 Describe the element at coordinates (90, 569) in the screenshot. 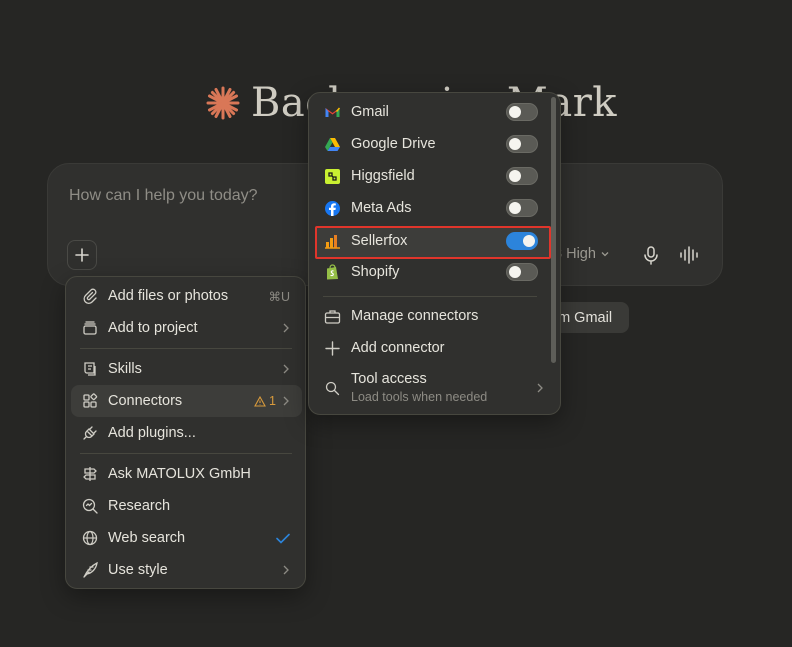

I see `quill-icon` at that location.